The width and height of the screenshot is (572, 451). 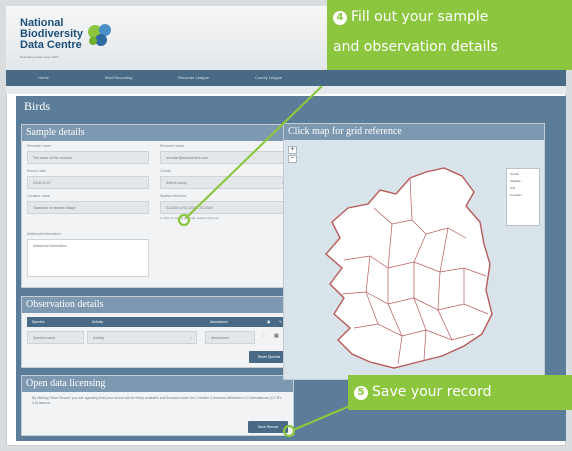 What do you see at coordinates (361, 393) in the screenshot?
I see `step-5-number: 5` at bounding box center [361, 393].